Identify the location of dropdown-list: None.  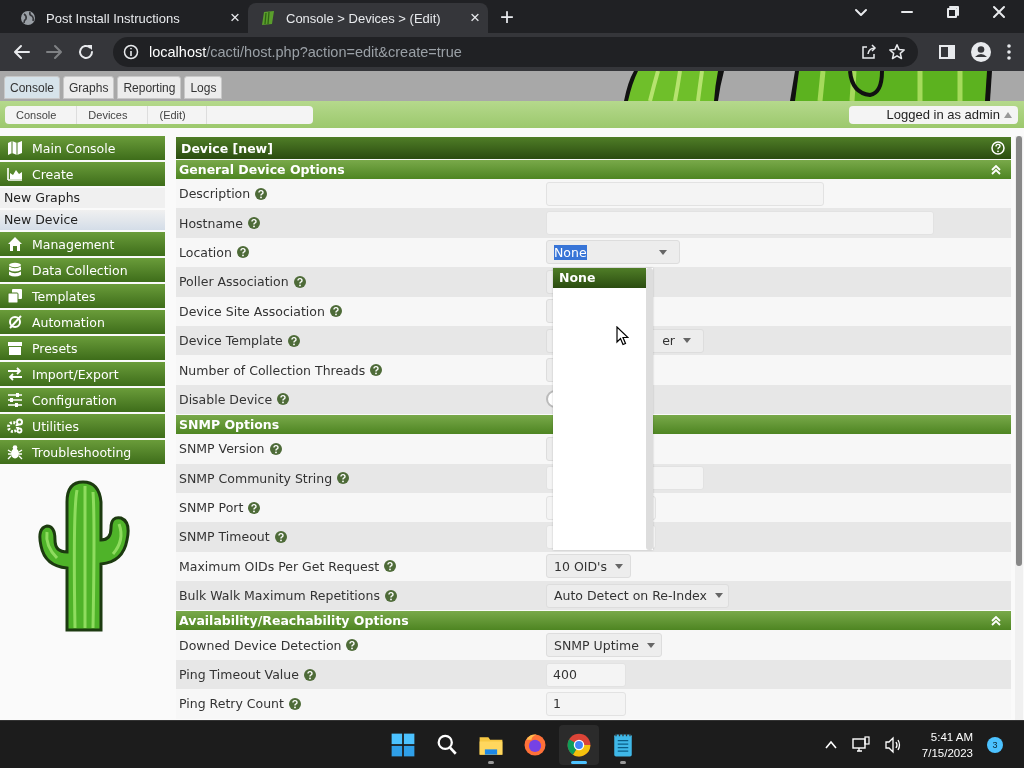
(603, 409).